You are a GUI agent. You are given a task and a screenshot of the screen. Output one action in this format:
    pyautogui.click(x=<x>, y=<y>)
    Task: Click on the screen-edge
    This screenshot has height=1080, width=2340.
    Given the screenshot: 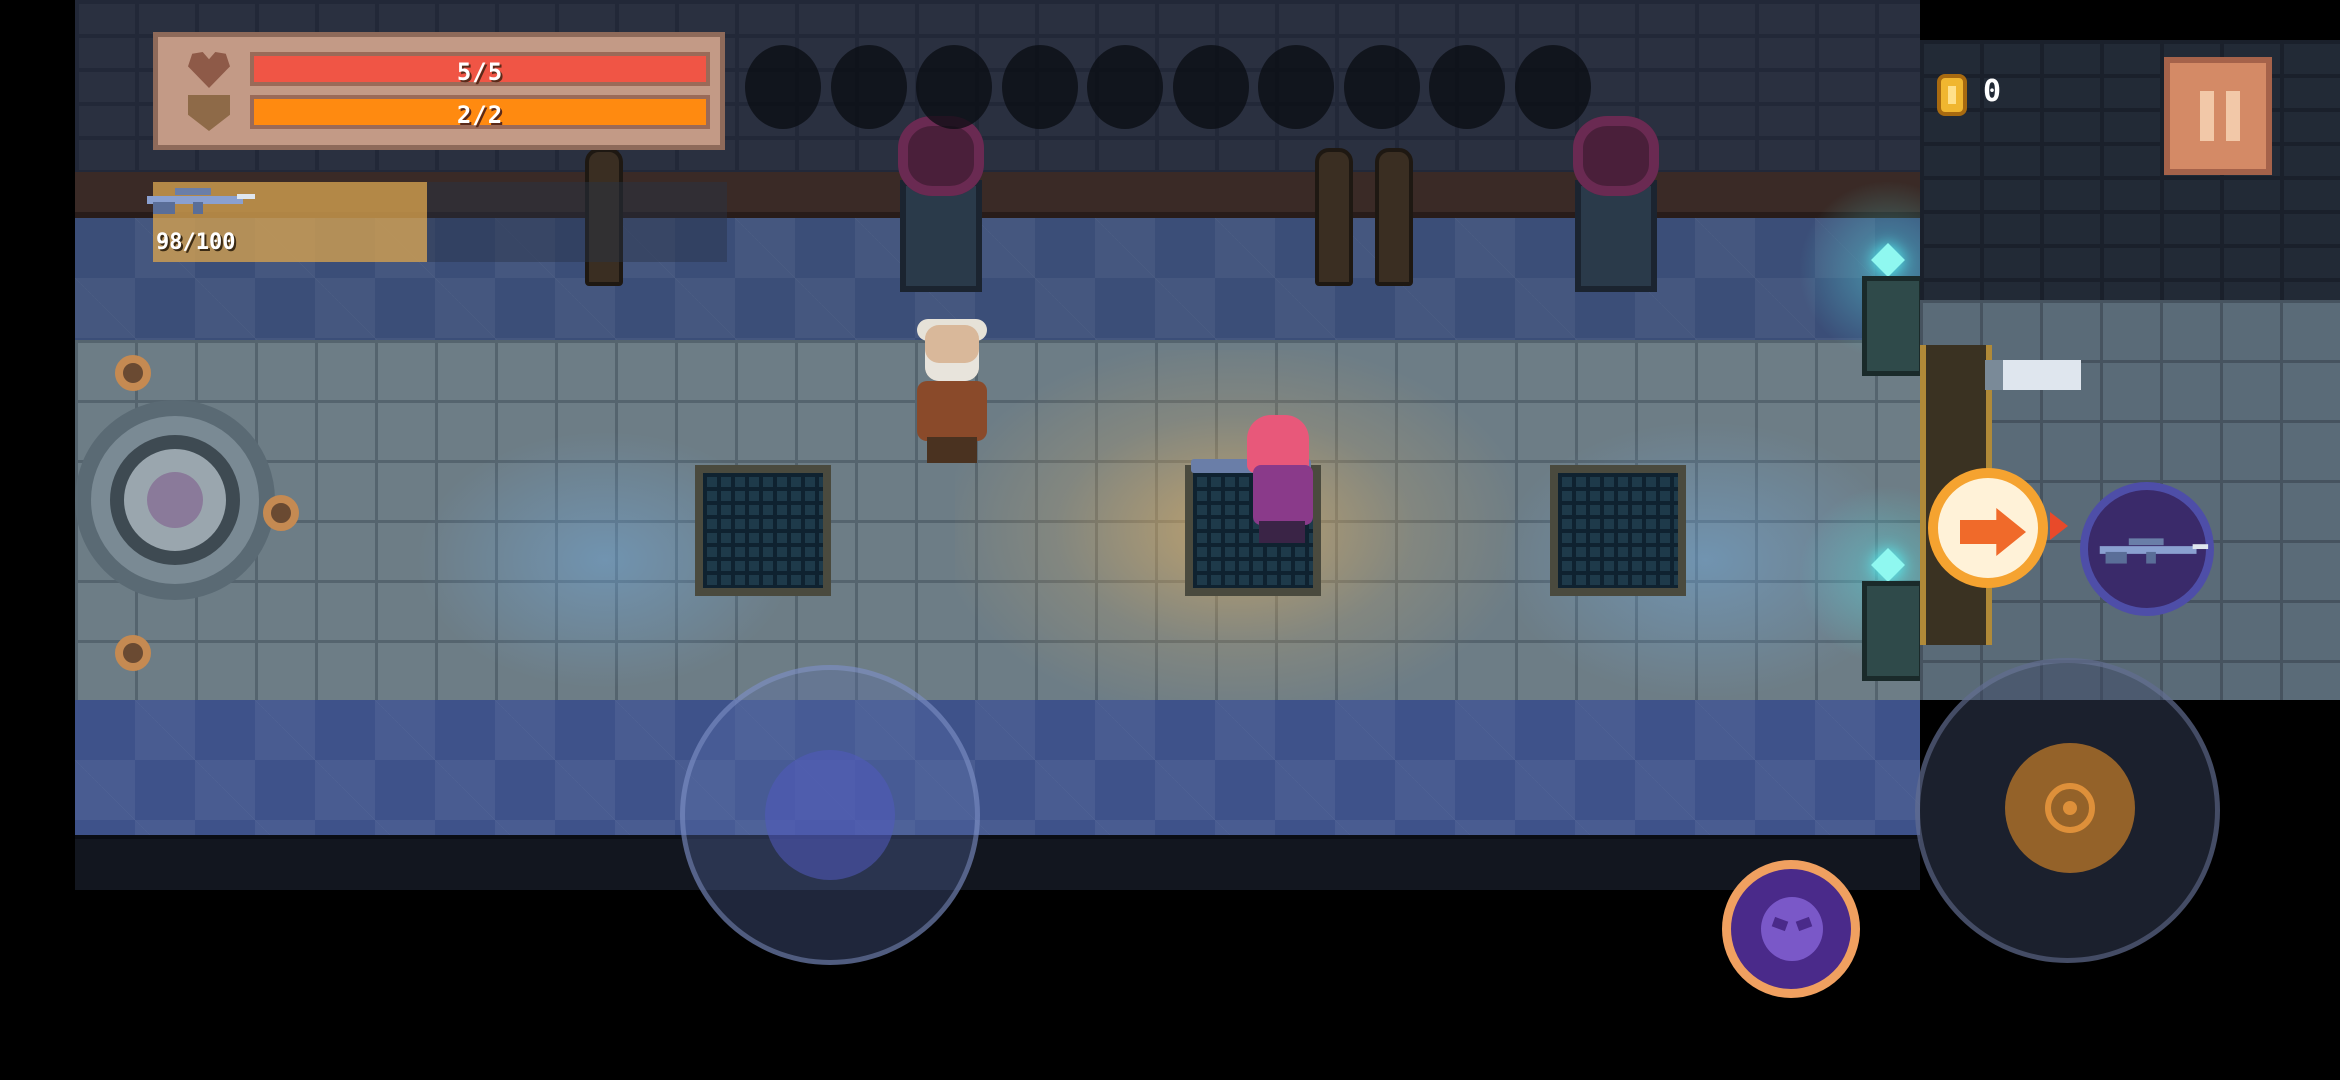 What is the action you would take?
    pyautogui.click(x=2160, y=18)
    